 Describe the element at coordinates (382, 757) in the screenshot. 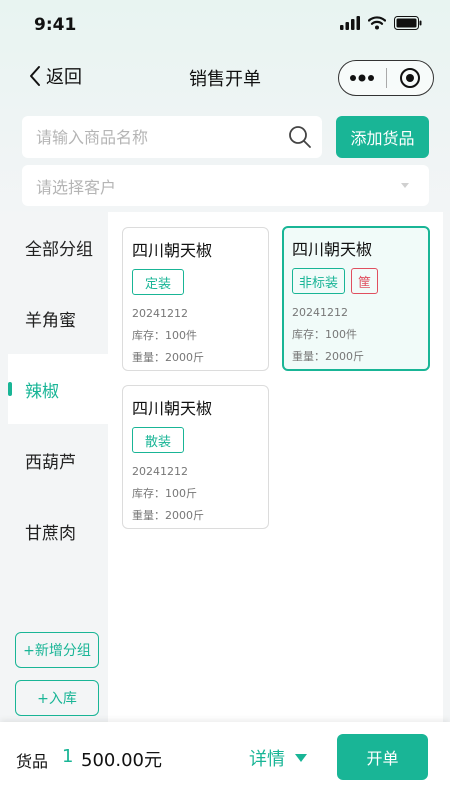

I see `create-order-button: 开单` at that location.